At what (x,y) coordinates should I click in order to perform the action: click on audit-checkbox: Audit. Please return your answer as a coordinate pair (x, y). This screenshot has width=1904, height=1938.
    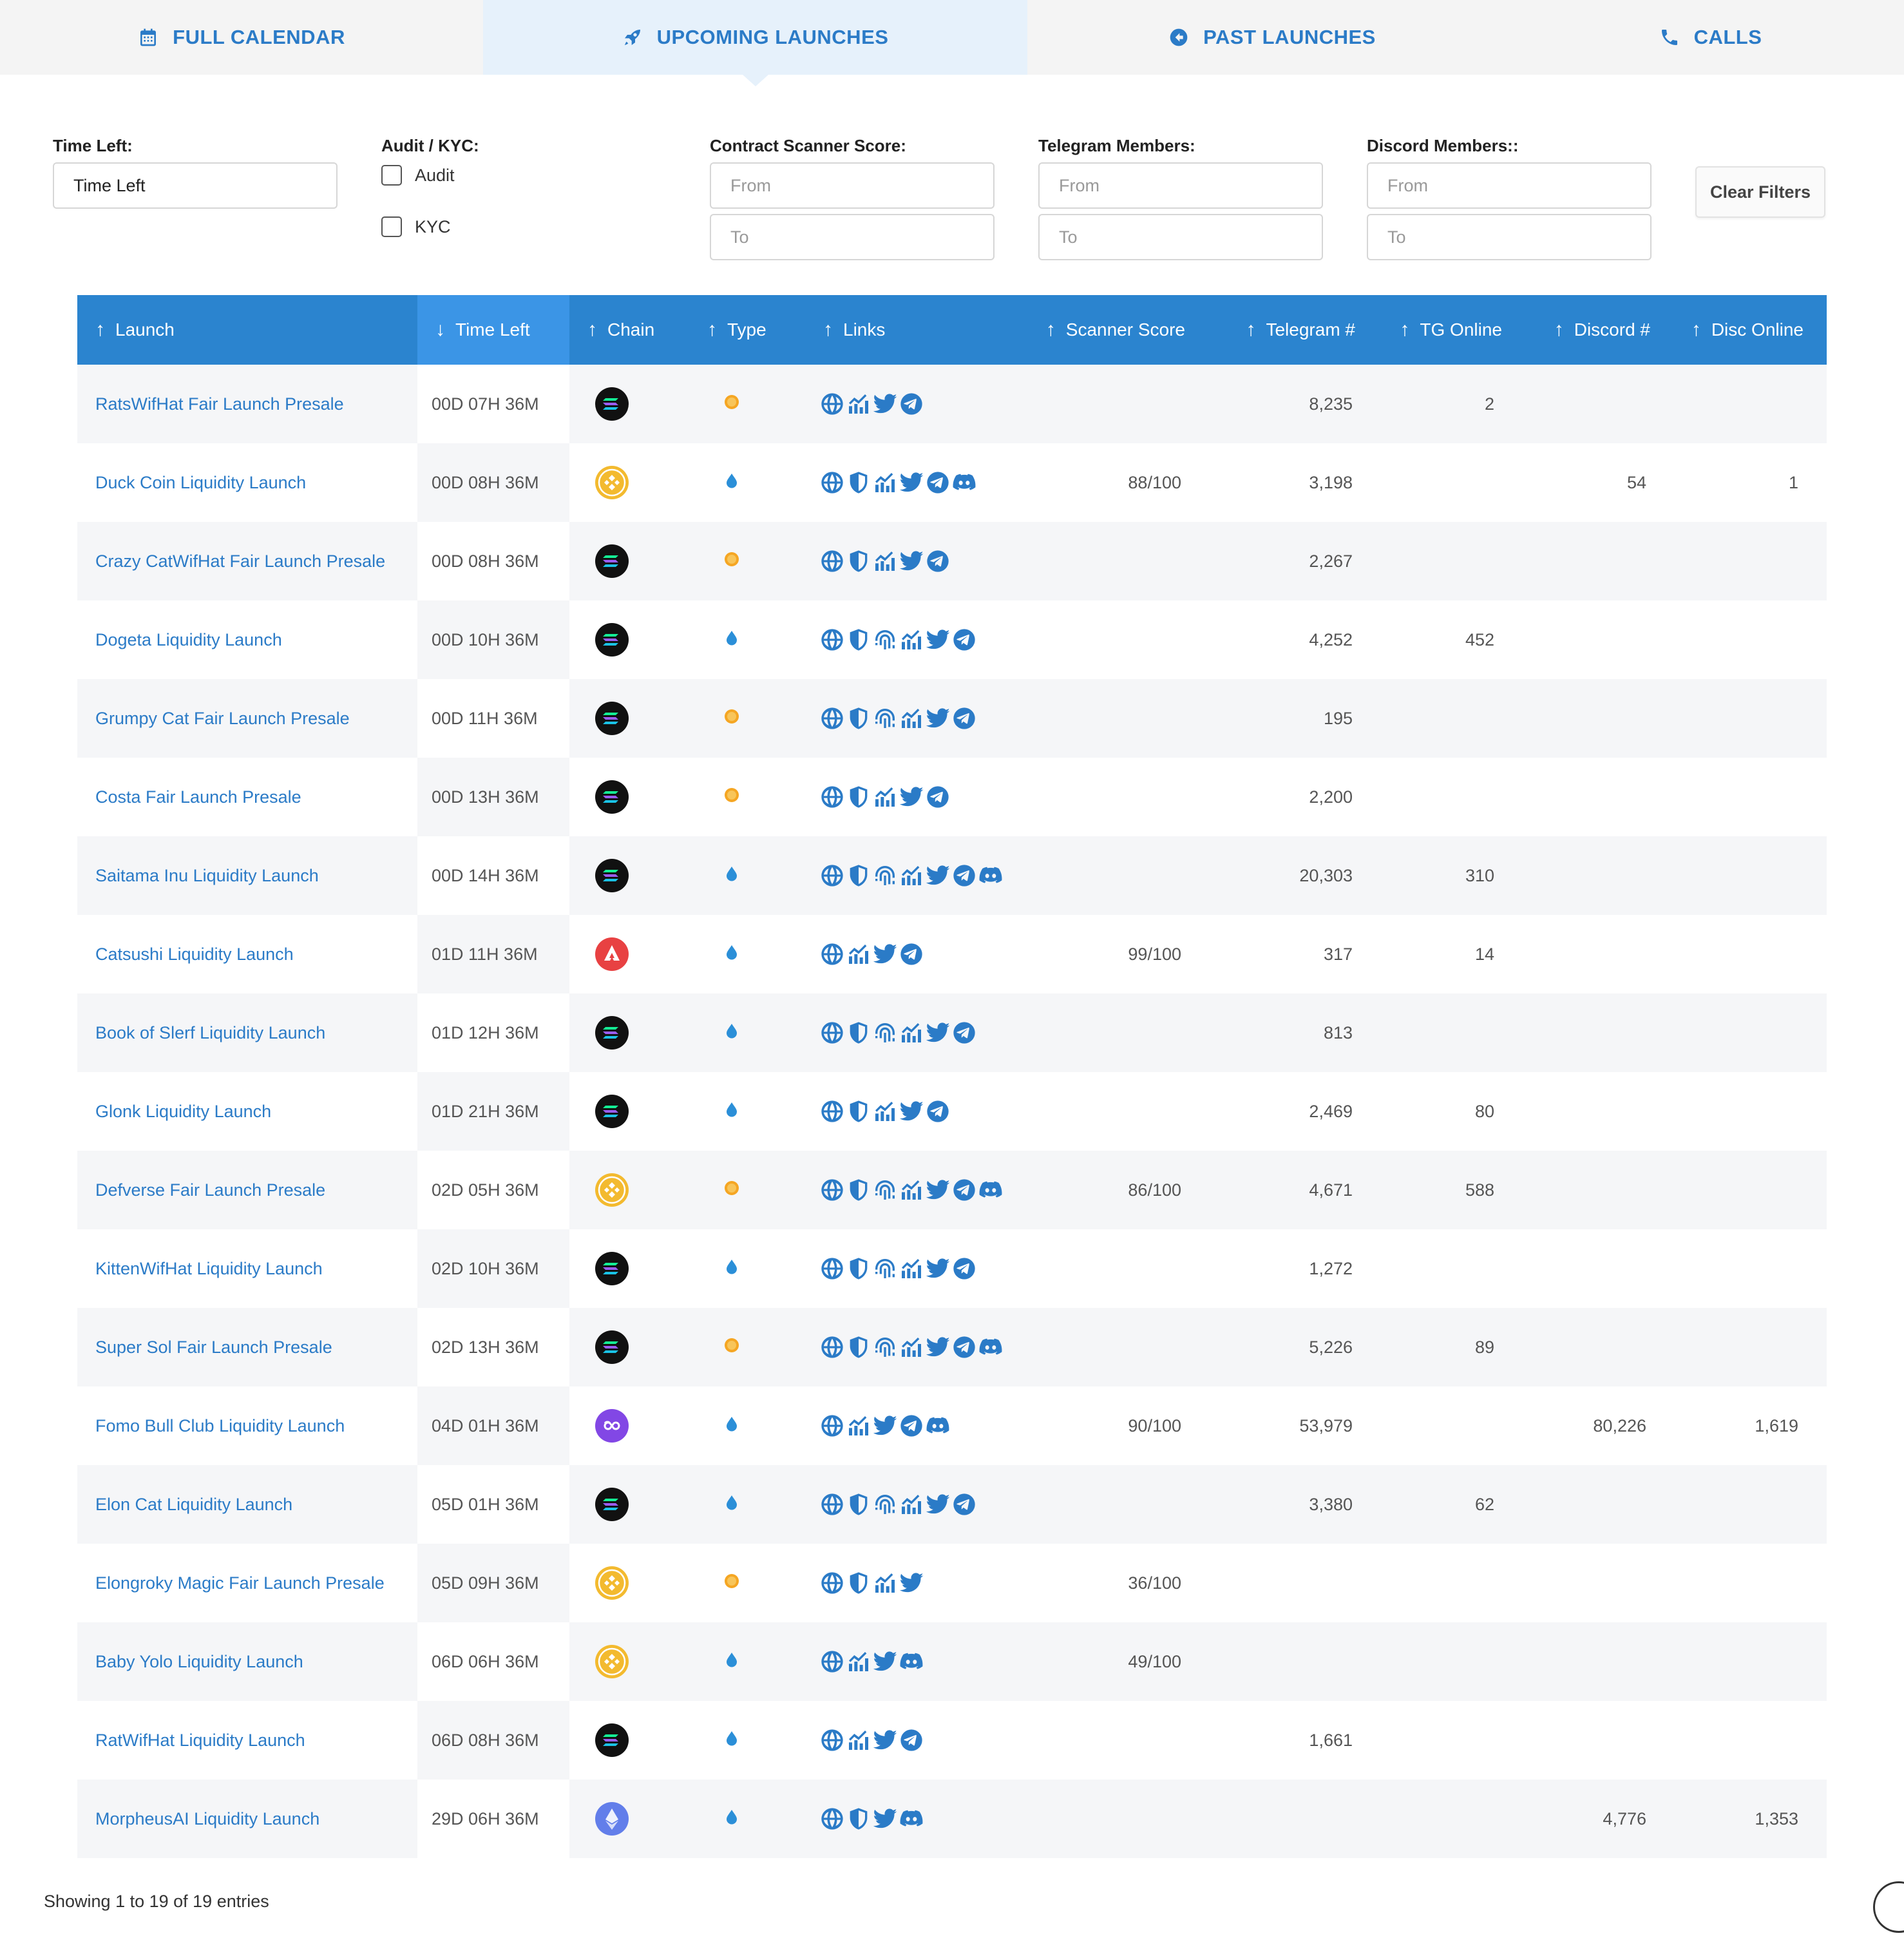
    Looking at the image, I should click on (430, 175).